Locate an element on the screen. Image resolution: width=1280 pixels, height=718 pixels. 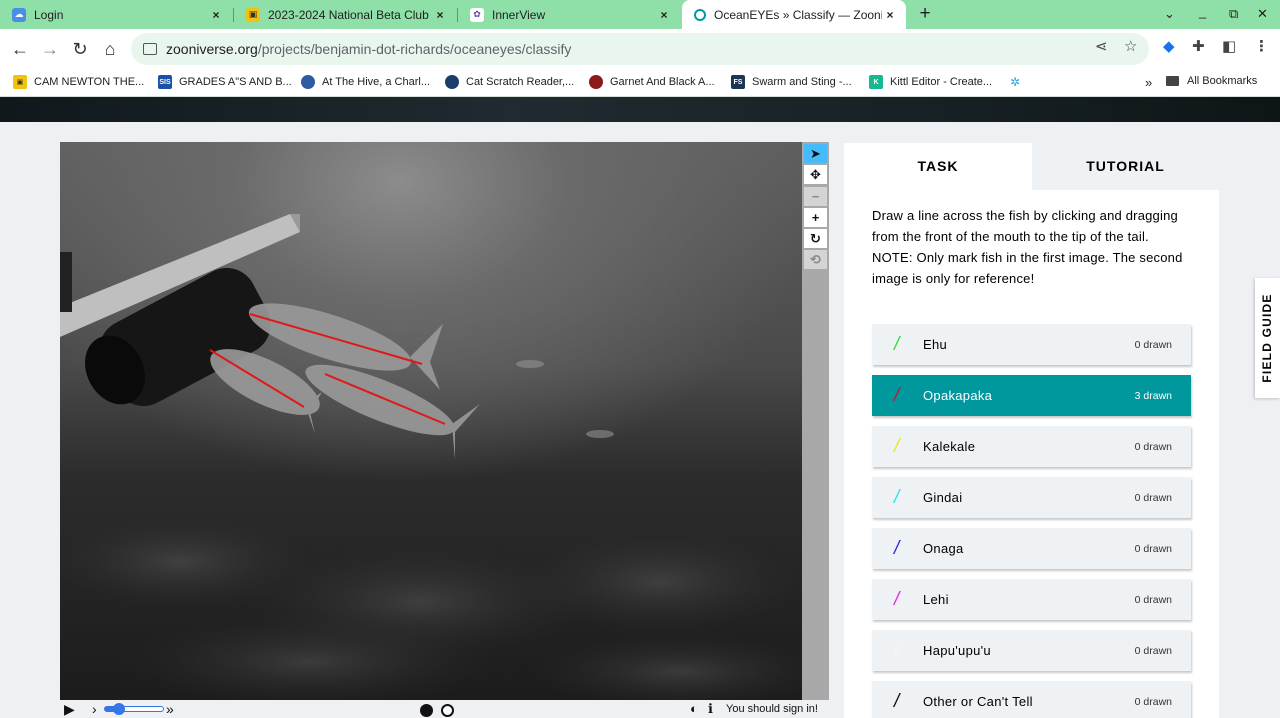
forward-icon: → is located at coordinates (50, 49).